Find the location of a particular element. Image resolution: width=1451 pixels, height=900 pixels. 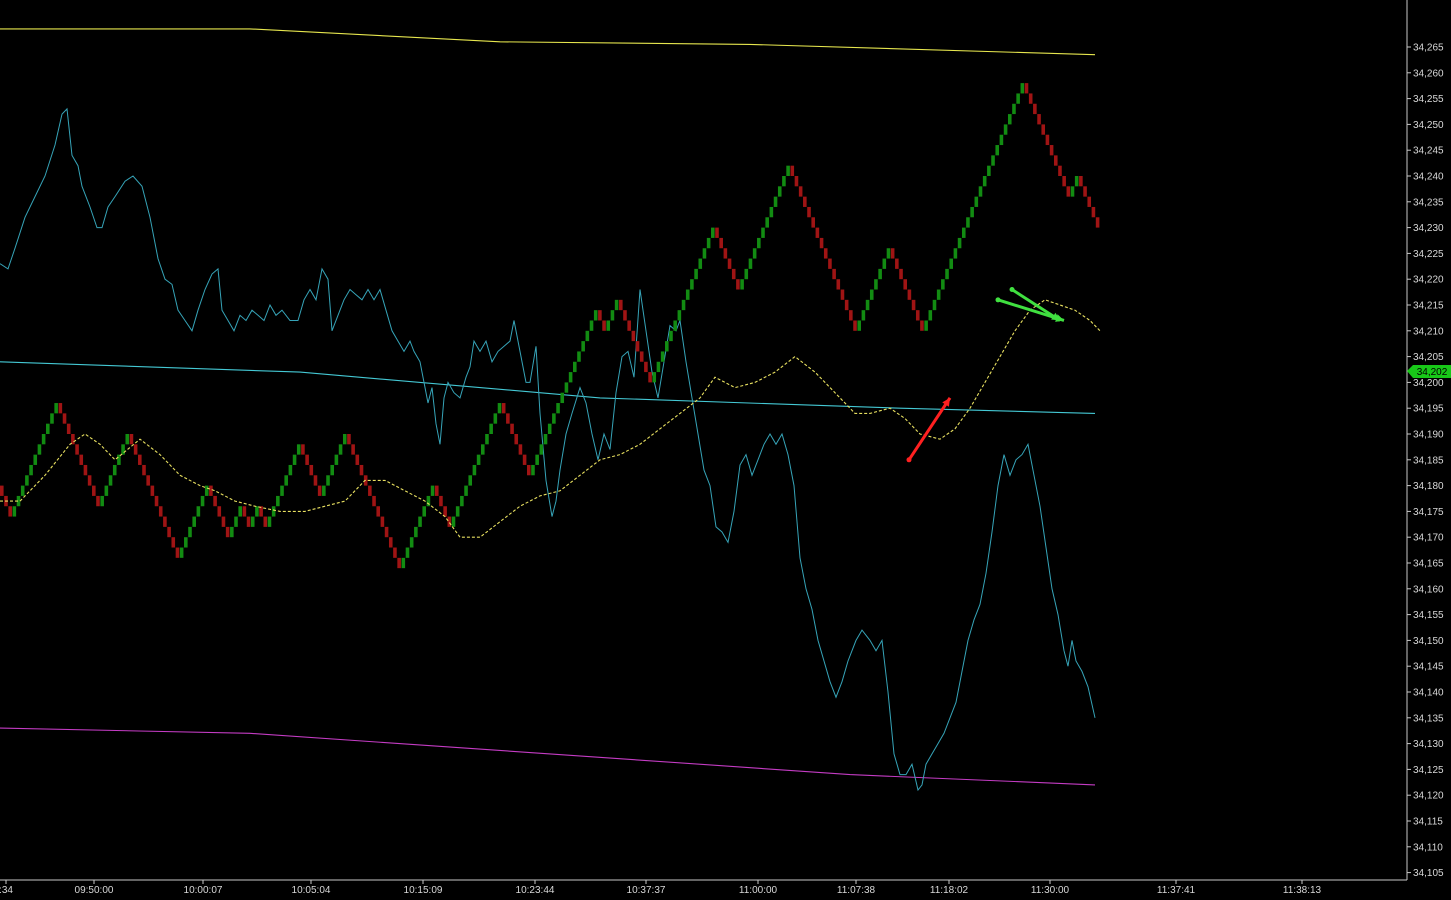

price-tick-label: 34,260 is located at coordinates (1428, 73).